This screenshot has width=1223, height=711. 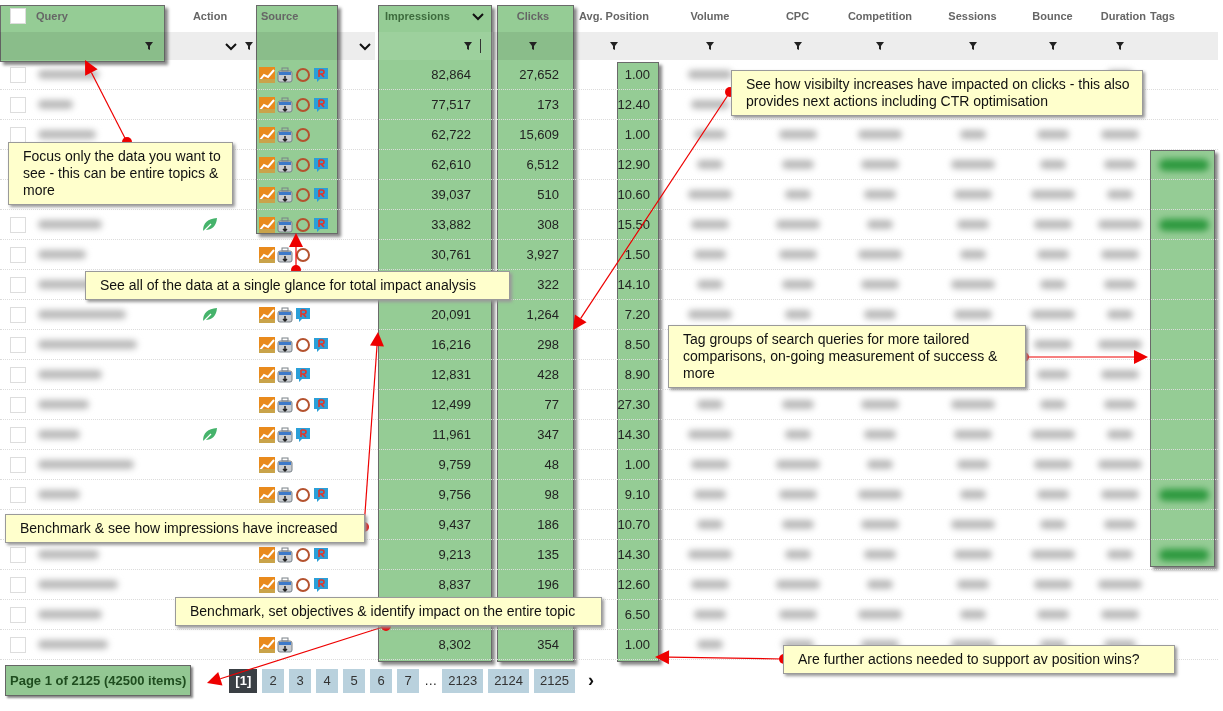 What do you see at coordinates (509, 680) in the screenshot?
I see `page-button: 2124` at bounding box center [509, 680].